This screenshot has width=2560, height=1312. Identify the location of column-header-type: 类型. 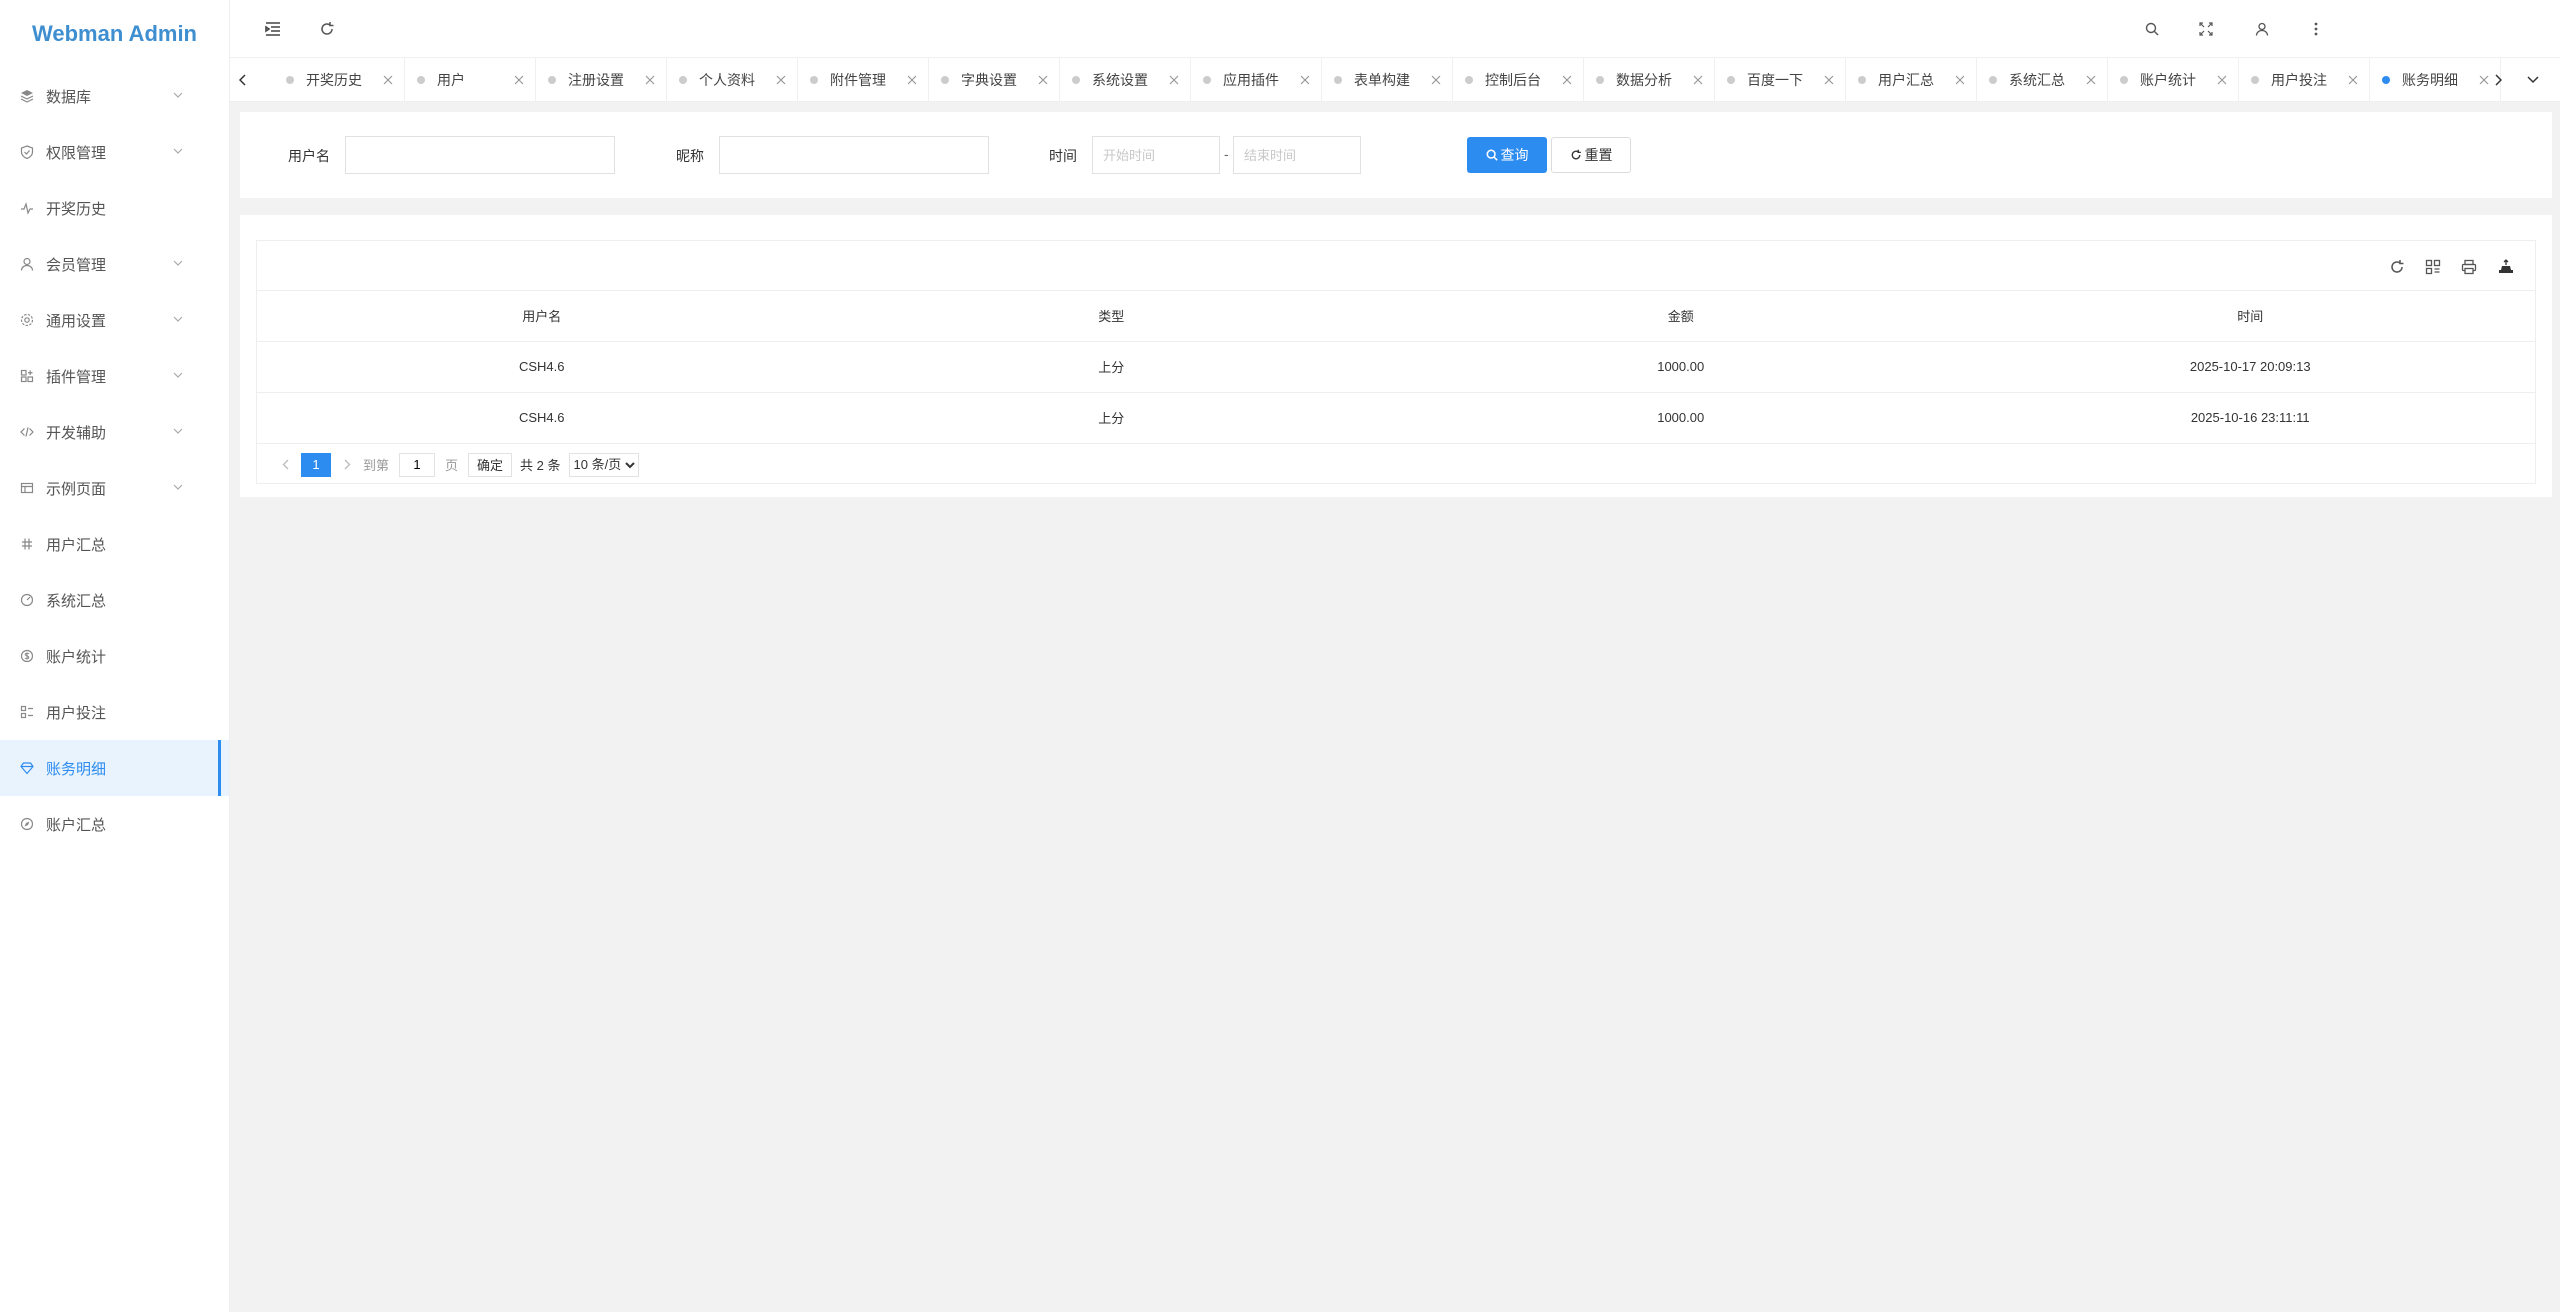
(1111, 316).